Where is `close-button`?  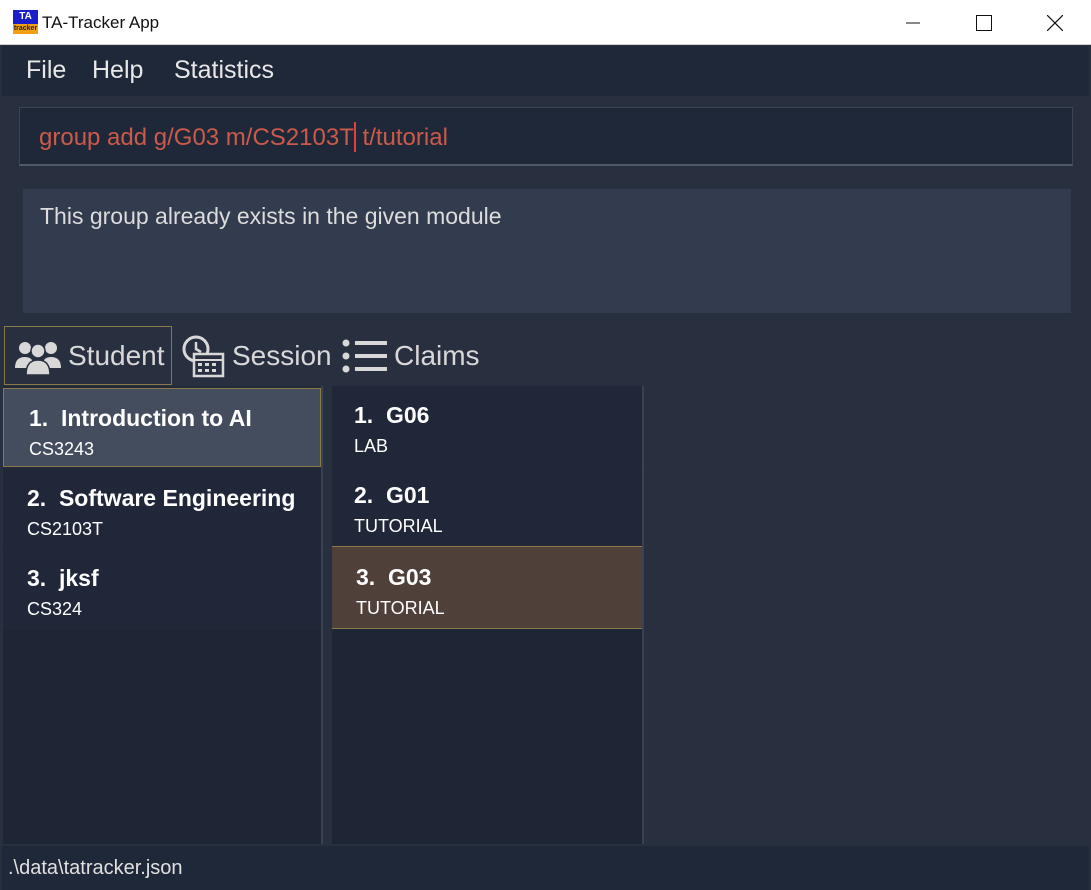
close-button is located at coordinates (1055, 22).